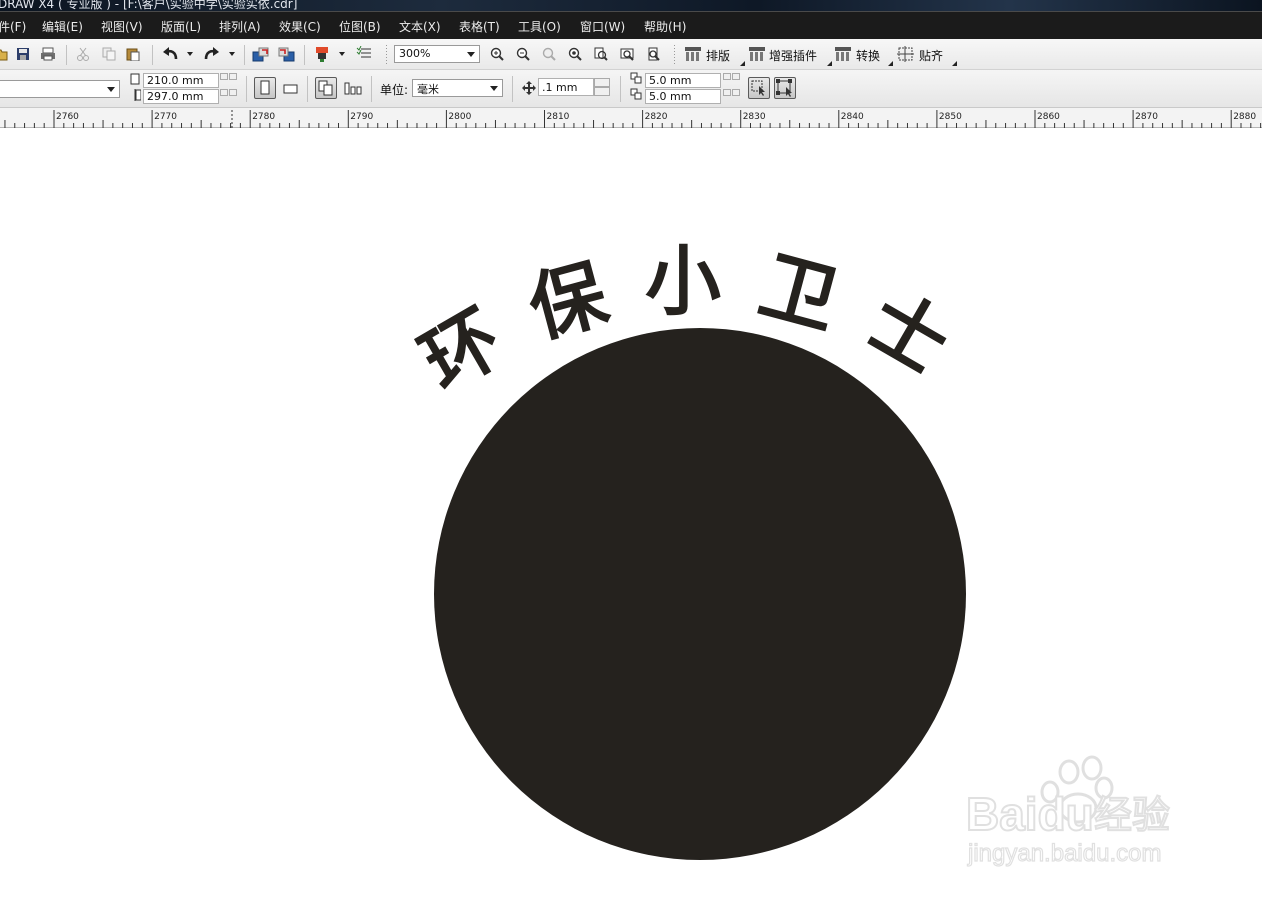 The image size is (1262, 900). I want to click on page-height-spin-down, so click(224, 92).